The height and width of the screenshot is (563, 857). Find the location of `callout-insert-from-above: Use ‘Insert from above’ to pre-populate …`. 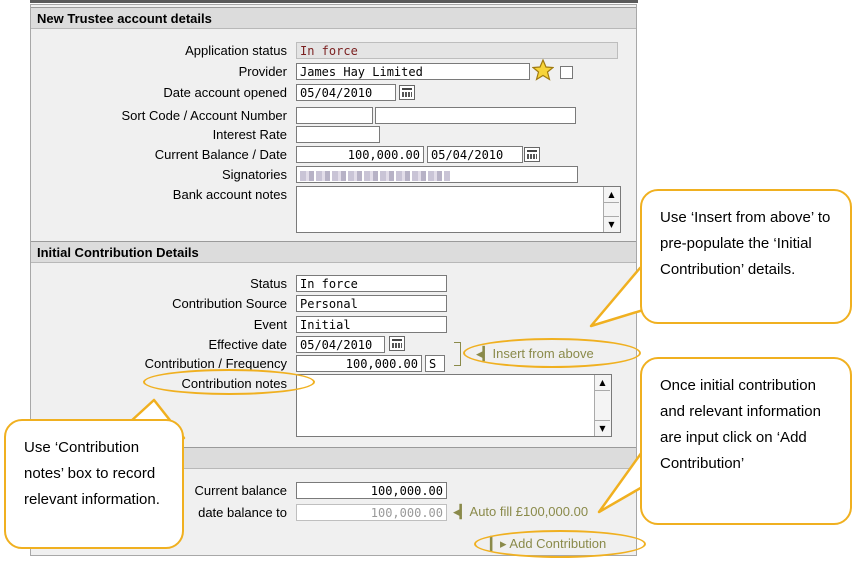

callout-insert-from-above: Use ‘Insert from above’ to pre-populate … is located at coordinates (746, 256).